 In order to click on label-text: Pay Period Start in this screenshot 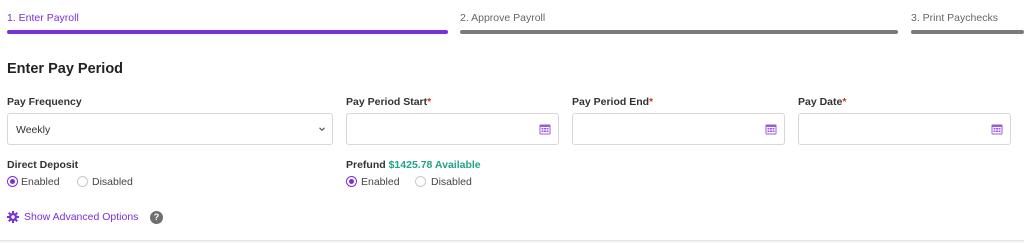, I will do `click(387, 102)`.